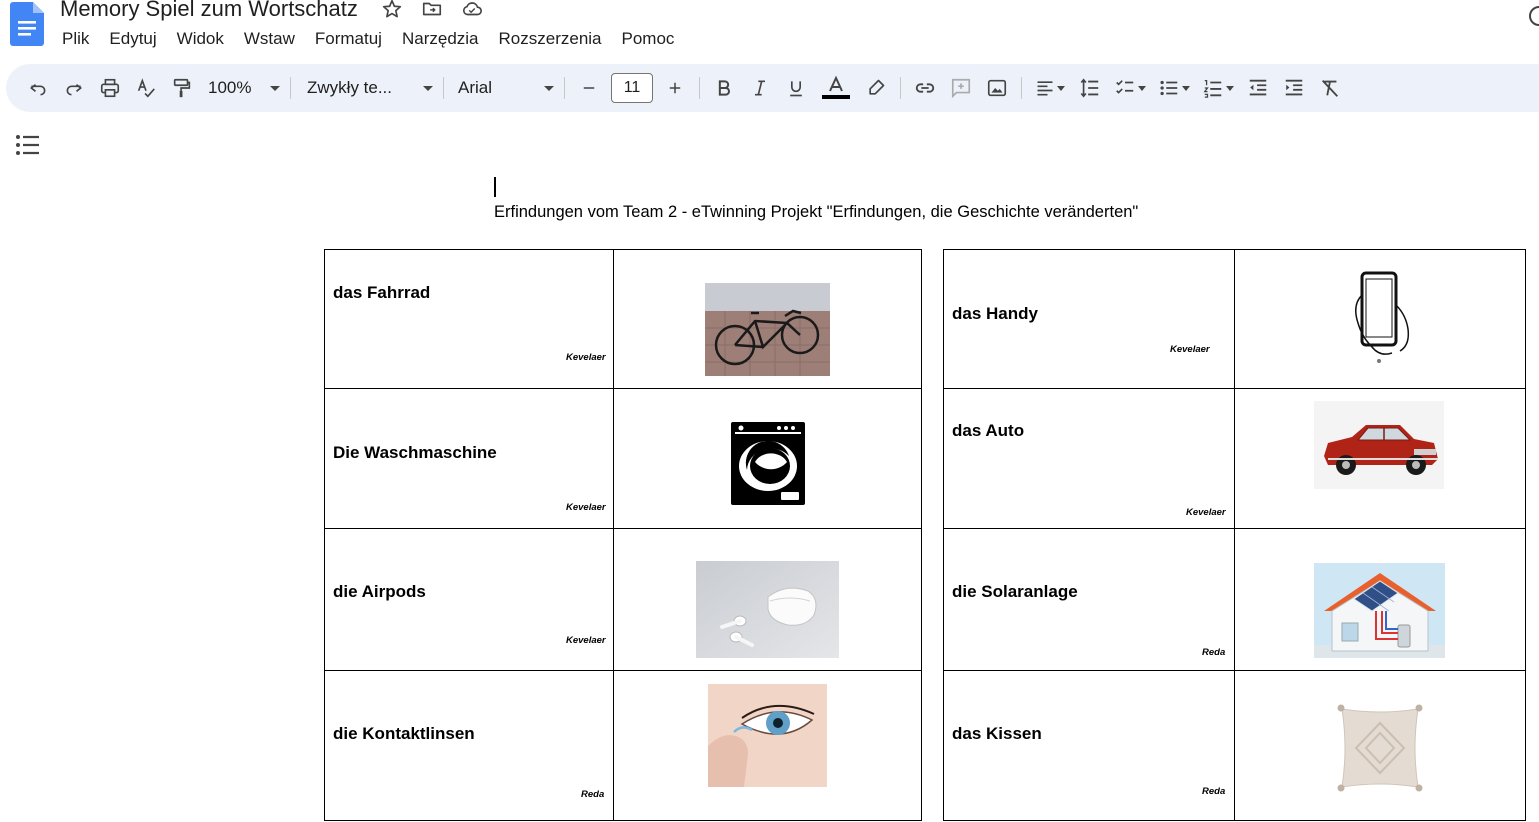  I want to click on text-color-button, so click(836, 88).